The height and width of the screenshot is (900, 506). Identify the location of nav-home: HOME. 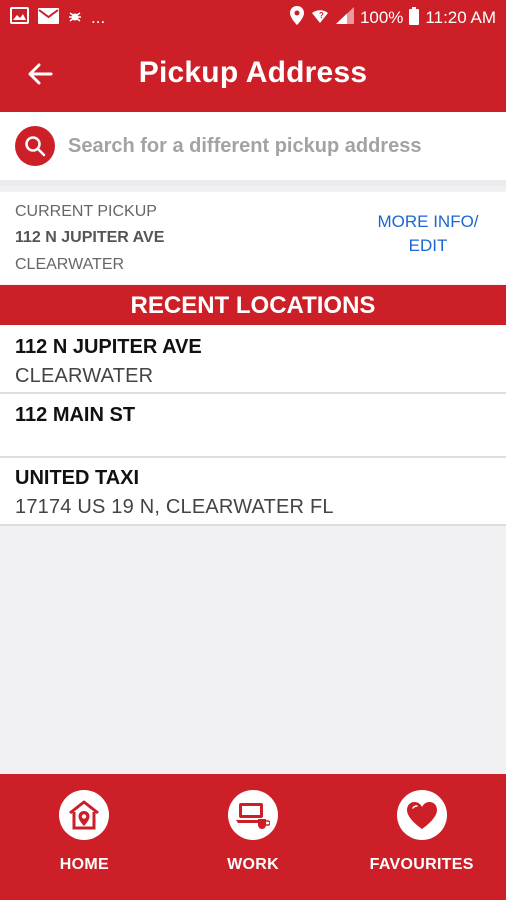
(84, 837).